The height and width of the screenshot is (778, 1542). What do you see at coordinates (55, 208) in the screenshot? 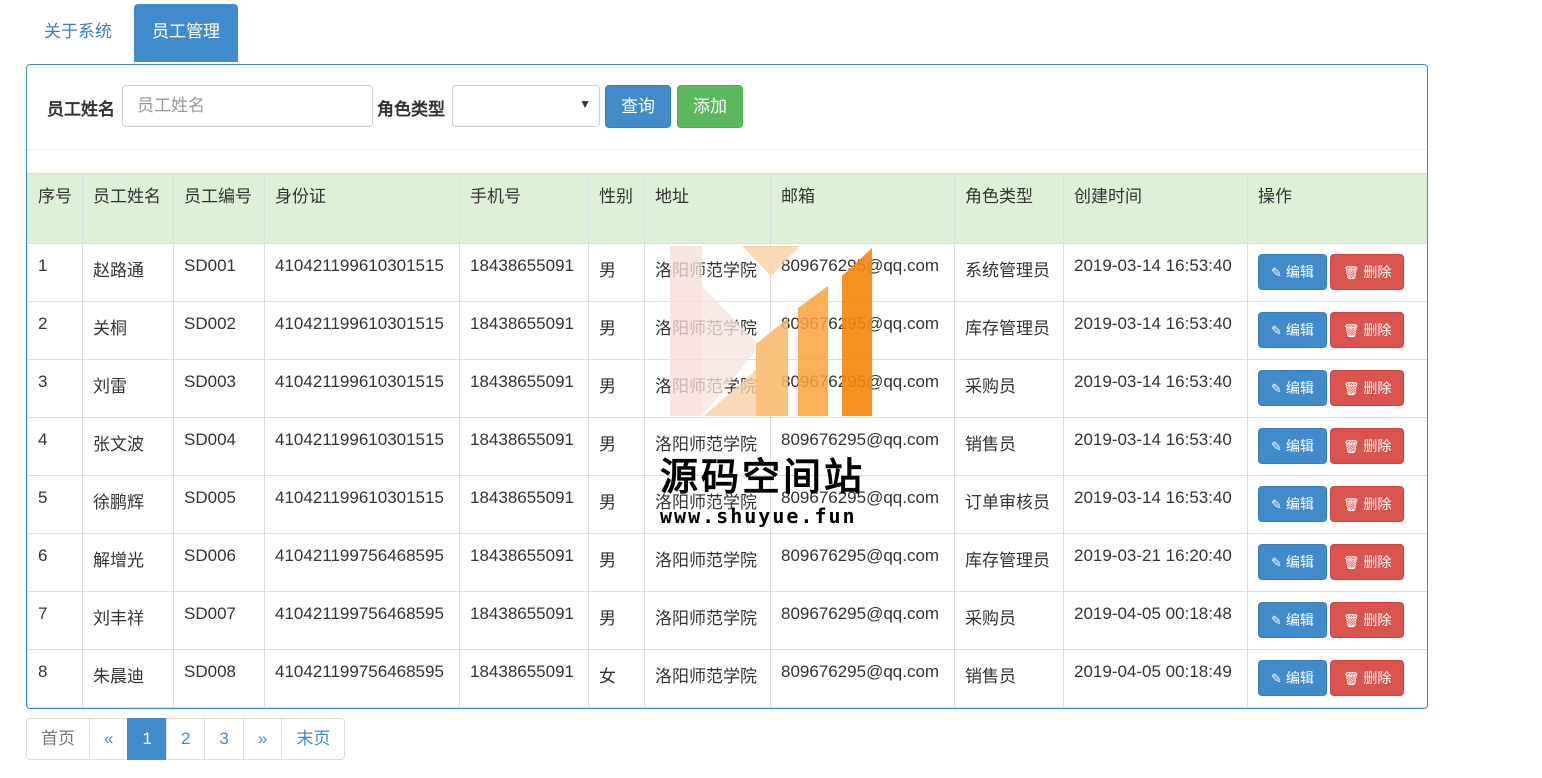
I see `col-header-index: 序号` at bounding box center [55, 208].